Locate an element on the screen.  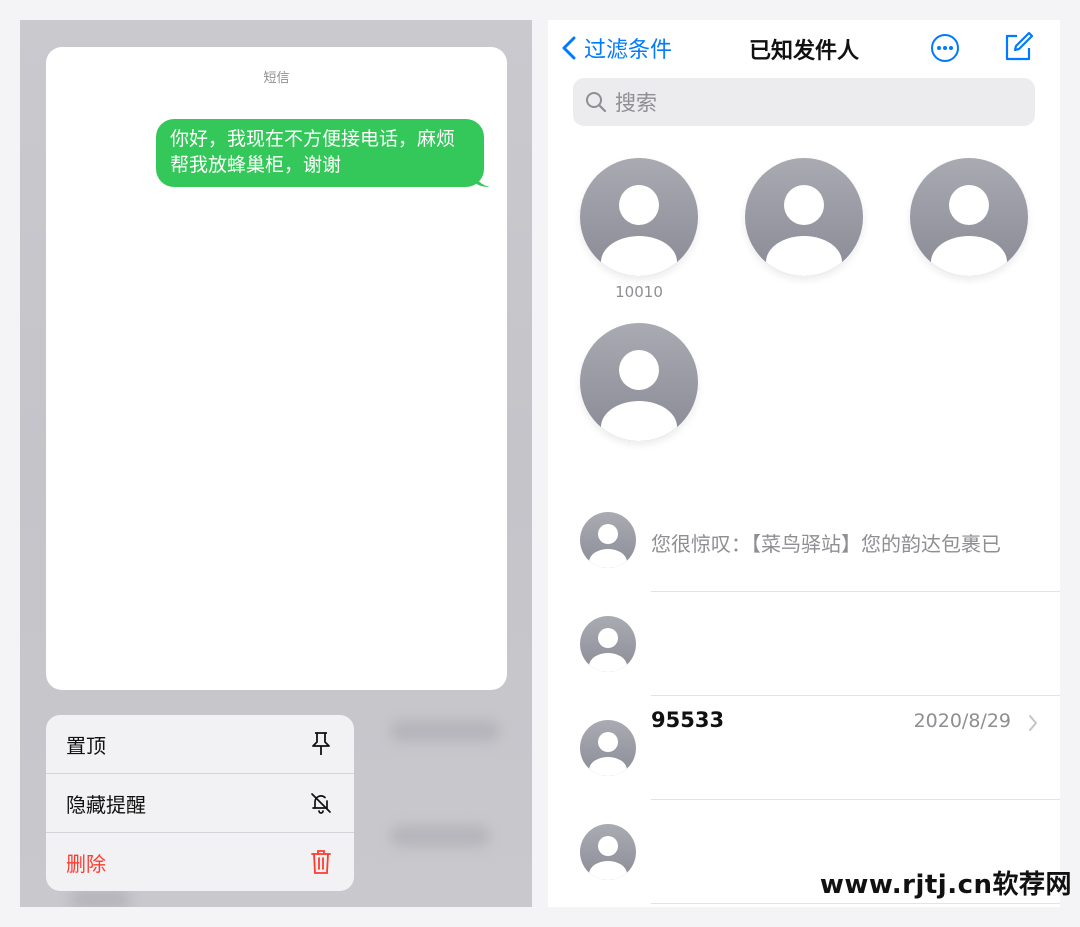
compose-icon is located at coordinates (1019, 46).